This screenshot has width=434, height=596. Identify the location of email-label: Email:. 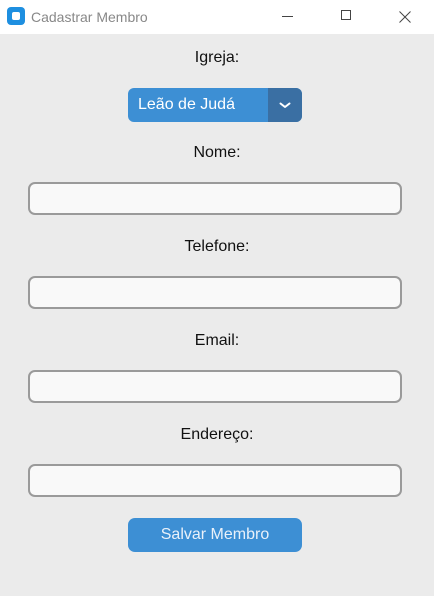
(217, 340).